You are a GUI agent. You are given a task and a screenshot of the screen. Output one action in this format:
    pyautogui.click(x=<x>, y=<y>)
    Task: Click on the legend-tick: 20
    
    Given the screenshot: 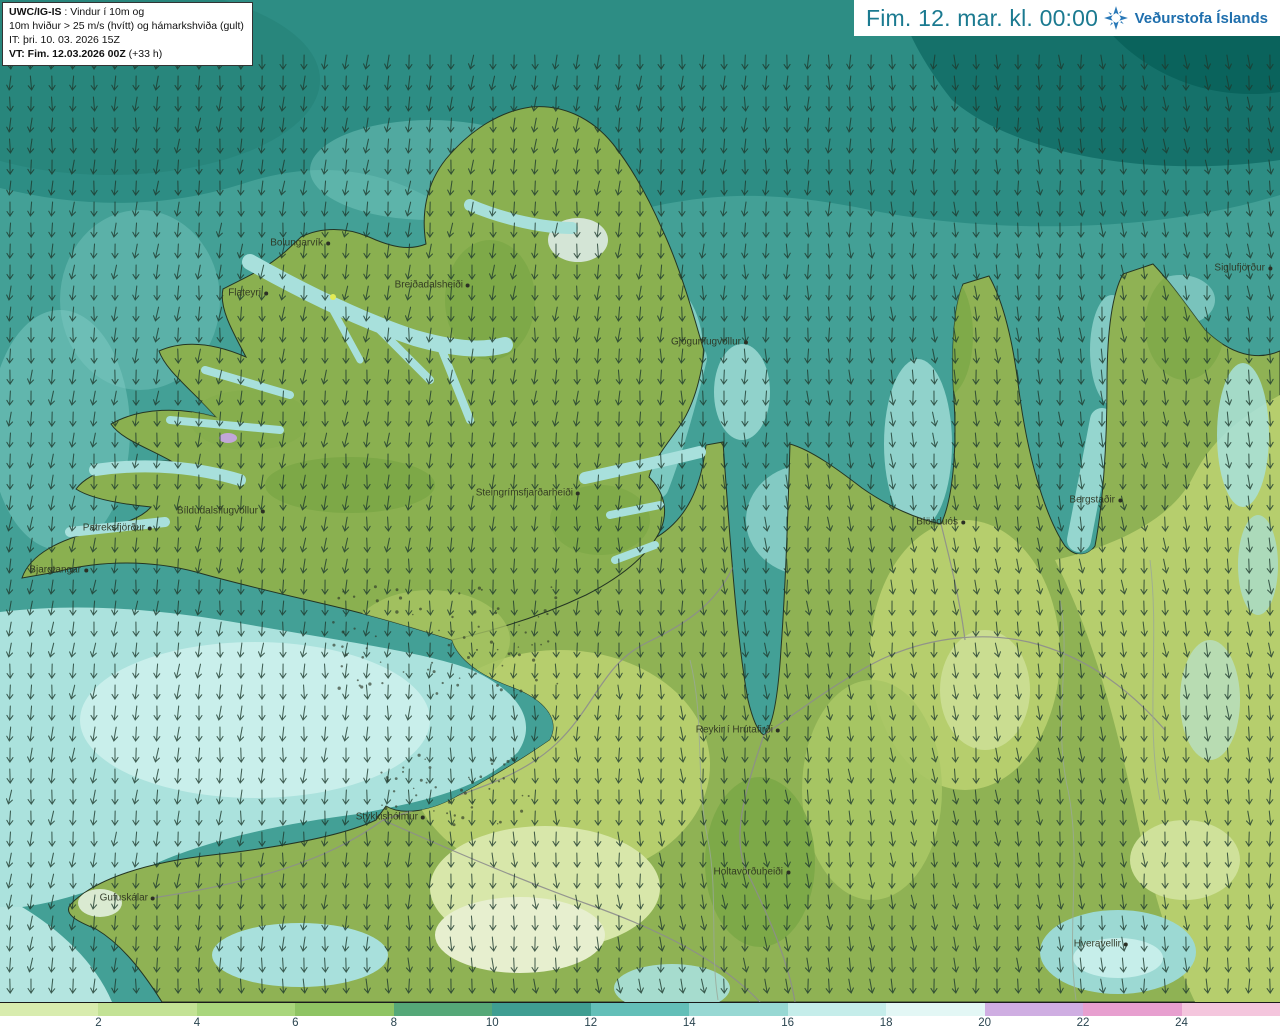 What is the action you would take?
    pyautogui.click(x=985, y=1023)
    